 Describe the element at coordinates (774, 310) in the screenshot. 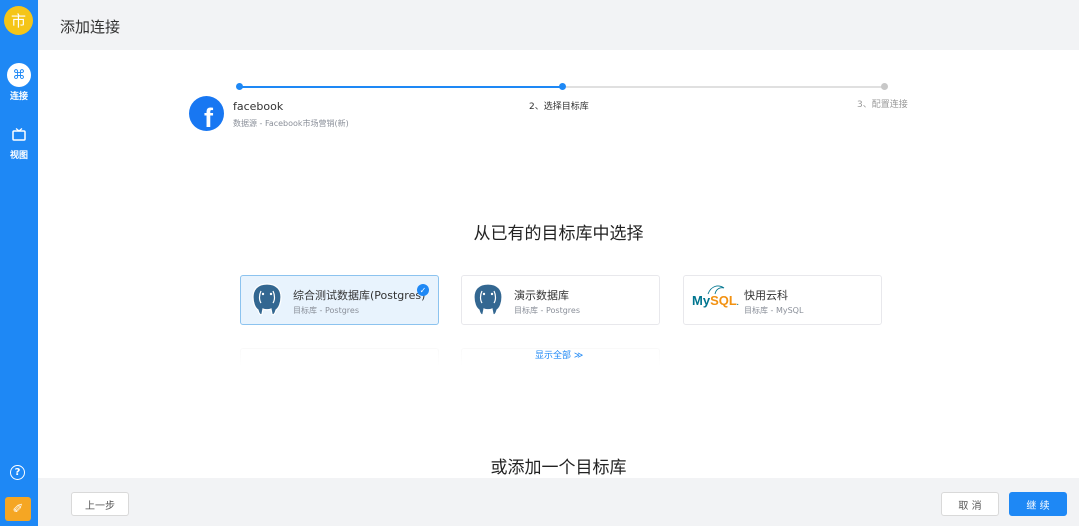

I see `target-card-type: 目标库 - MySQL` at that location.